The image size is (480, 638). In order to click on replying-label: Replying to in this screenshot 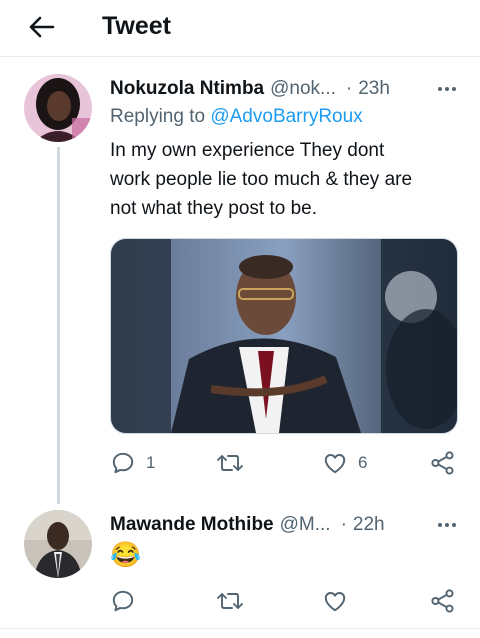, I will do `click(158, 116)`.